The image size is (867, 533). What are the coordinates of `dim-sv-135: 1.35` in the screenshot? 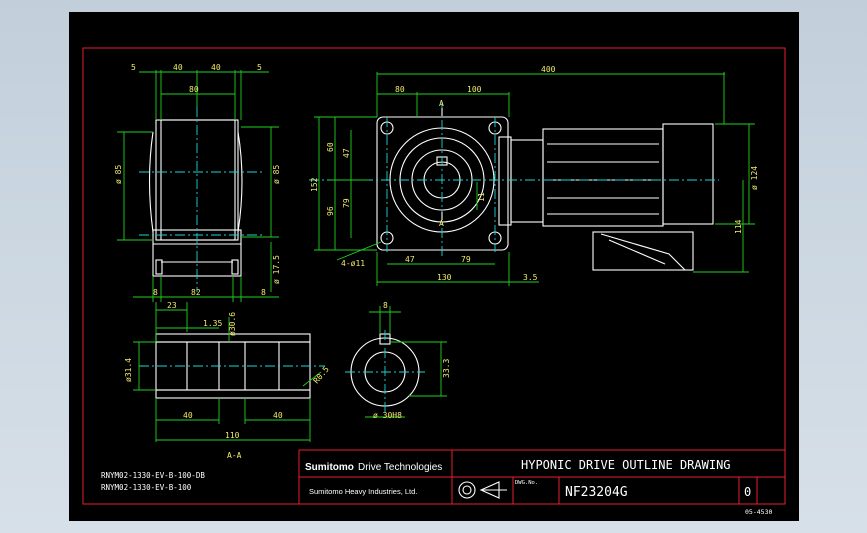 It's located at (212, 323).